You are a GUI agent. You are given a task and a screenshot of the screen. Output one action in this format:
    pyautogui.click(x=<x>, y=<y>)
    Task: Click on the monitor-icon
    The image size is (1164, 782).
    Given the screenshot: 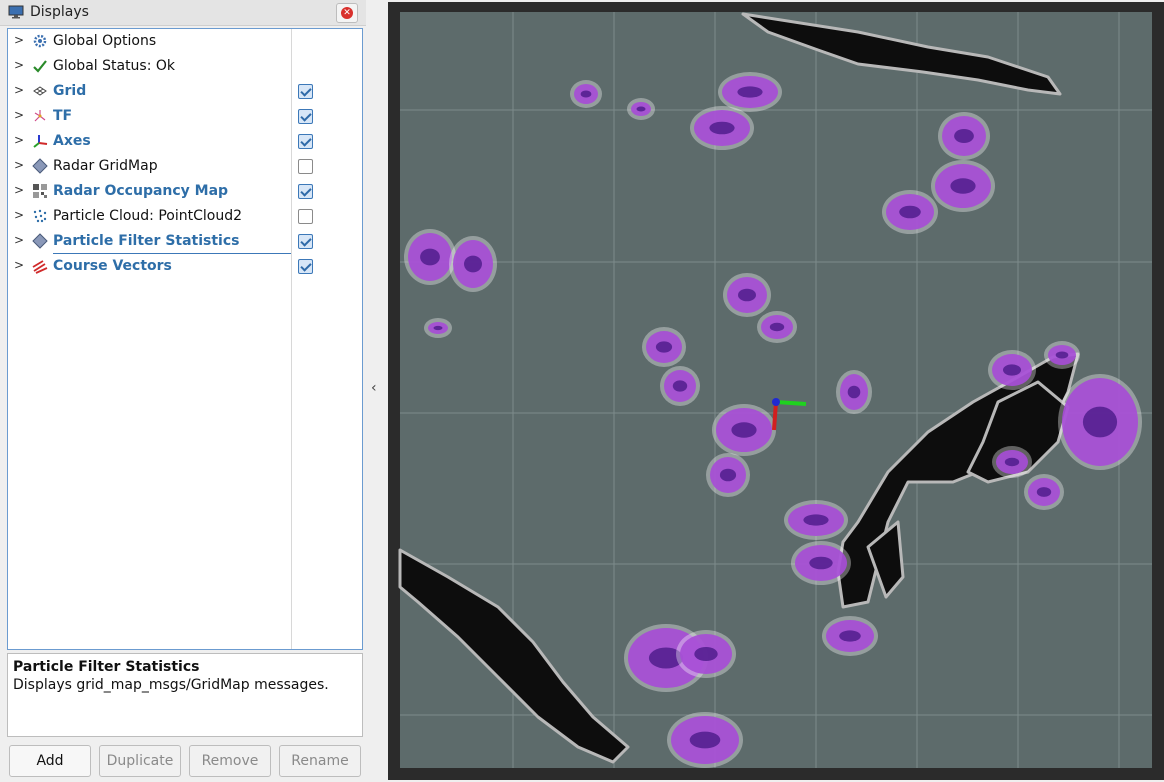 What is the action you would take?
    pyautogui.click(x=16, y=12)
    